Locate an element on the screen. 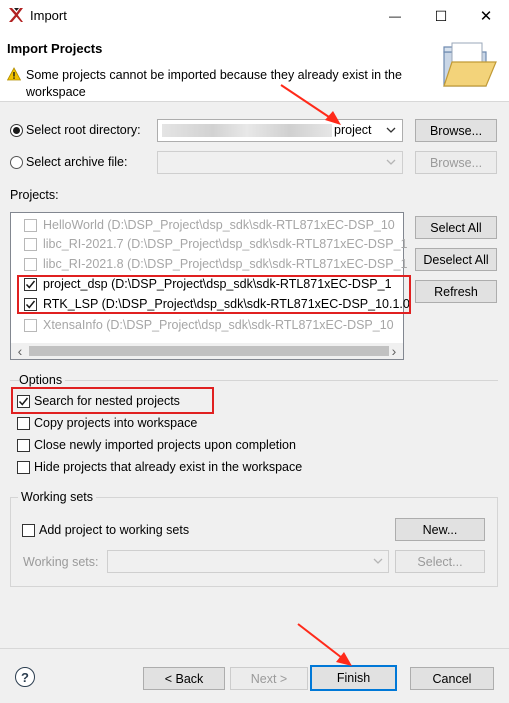  arrow-to-finish is located at coordinates (324, 644).